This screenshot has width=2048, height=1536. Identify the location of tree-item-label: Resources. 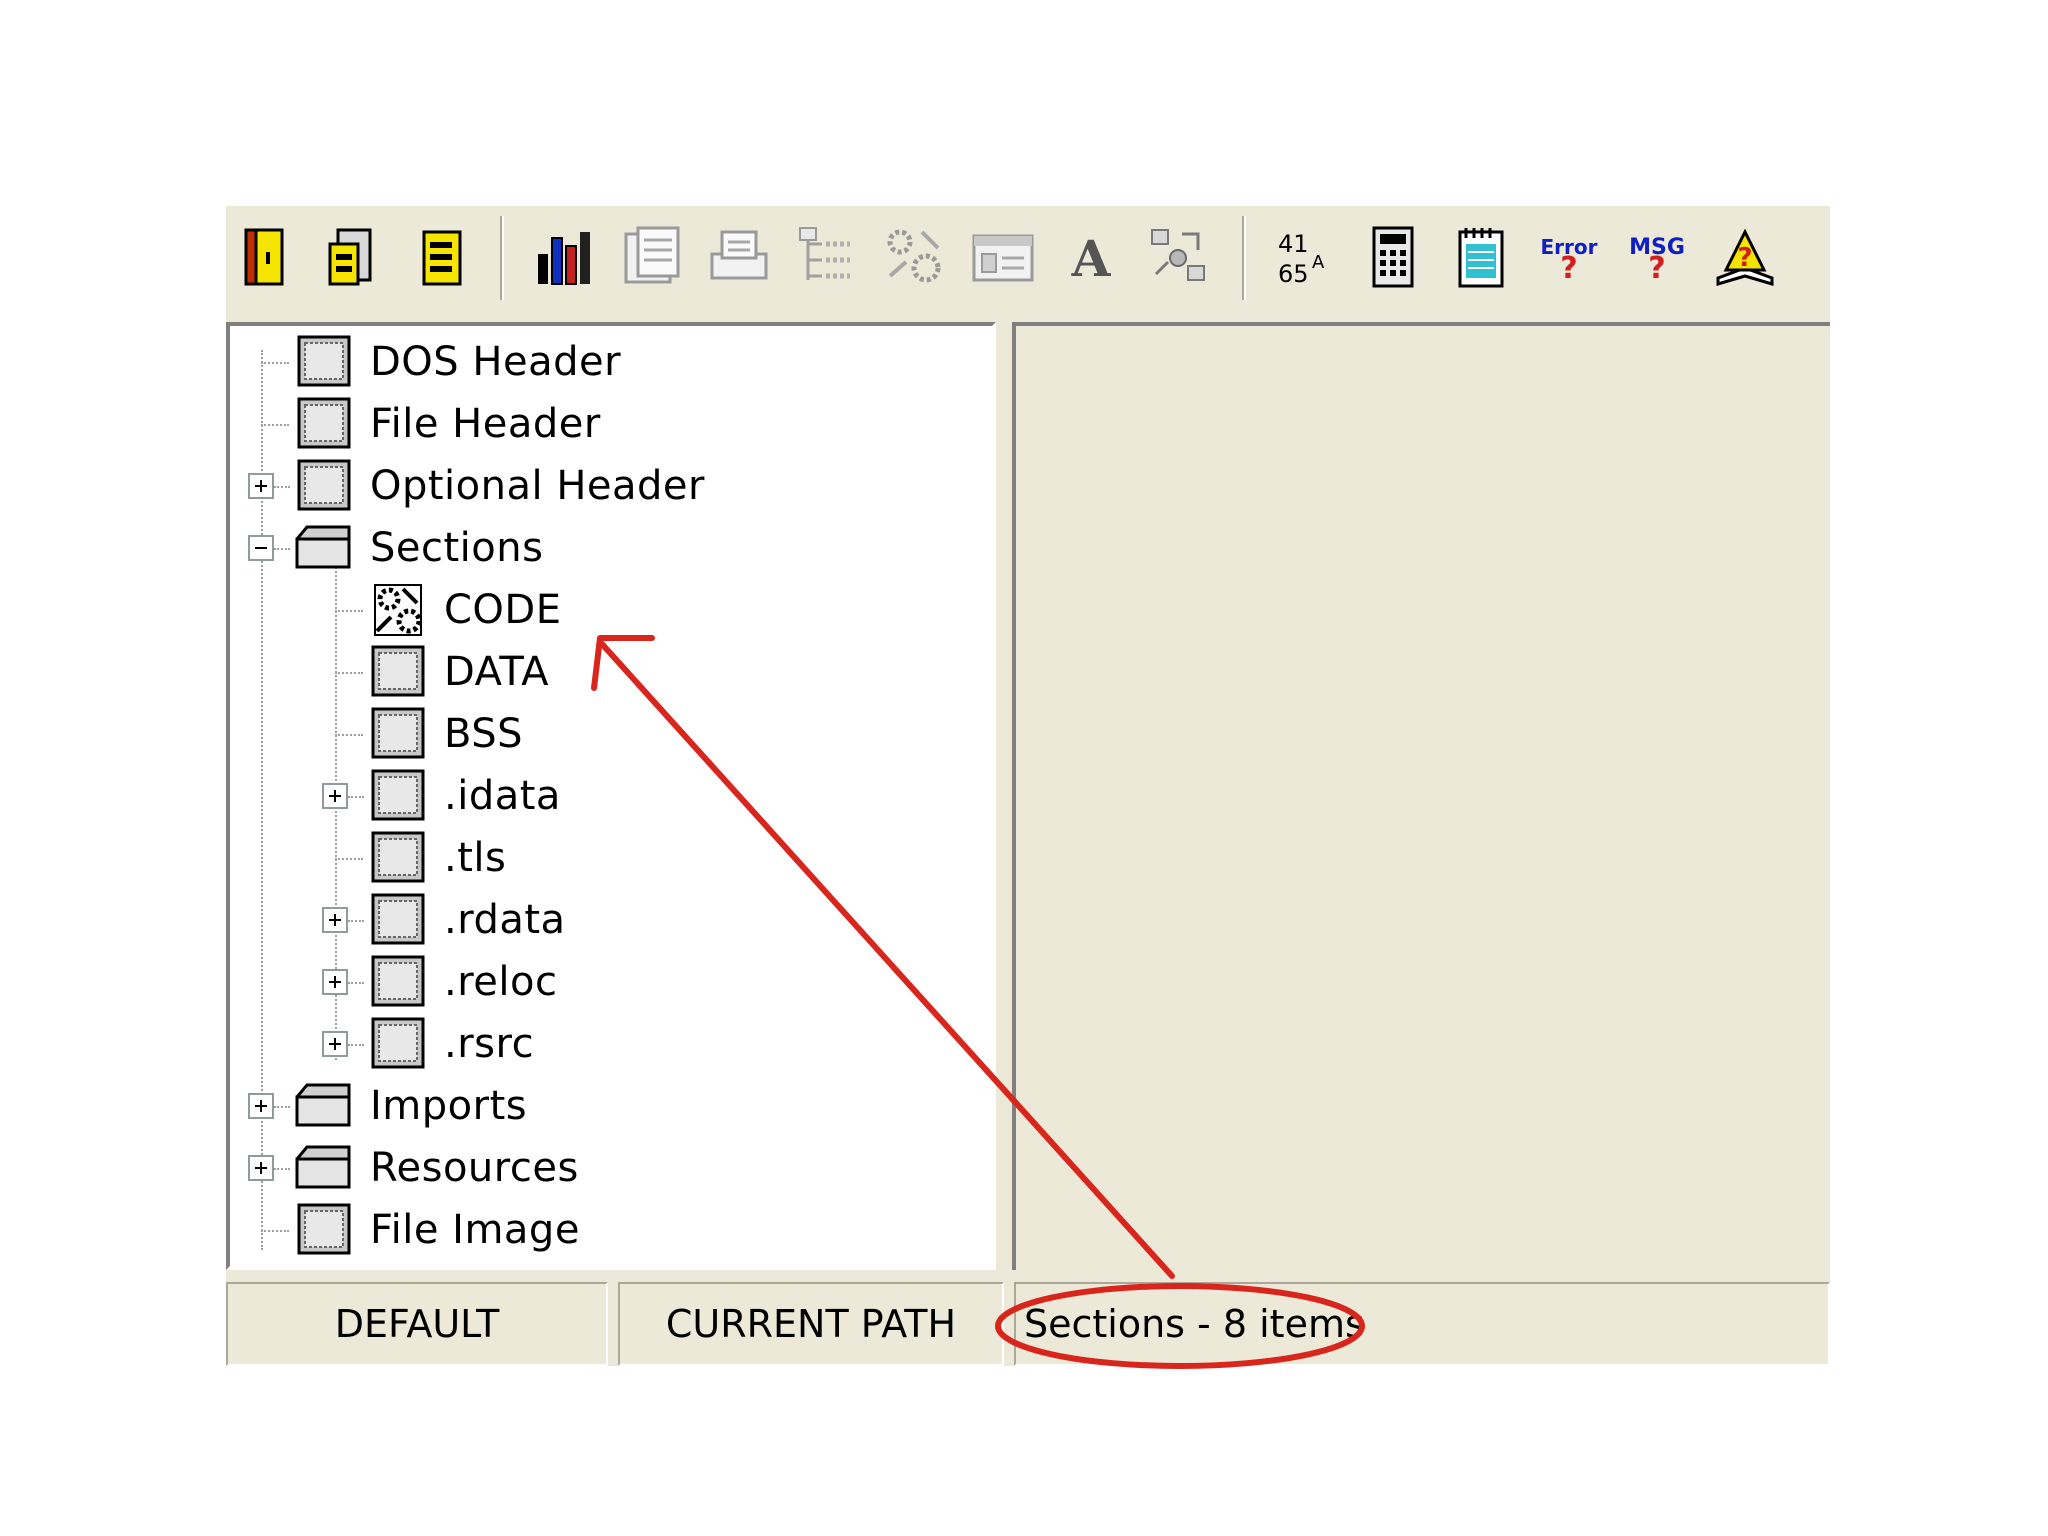
(474, 1168).